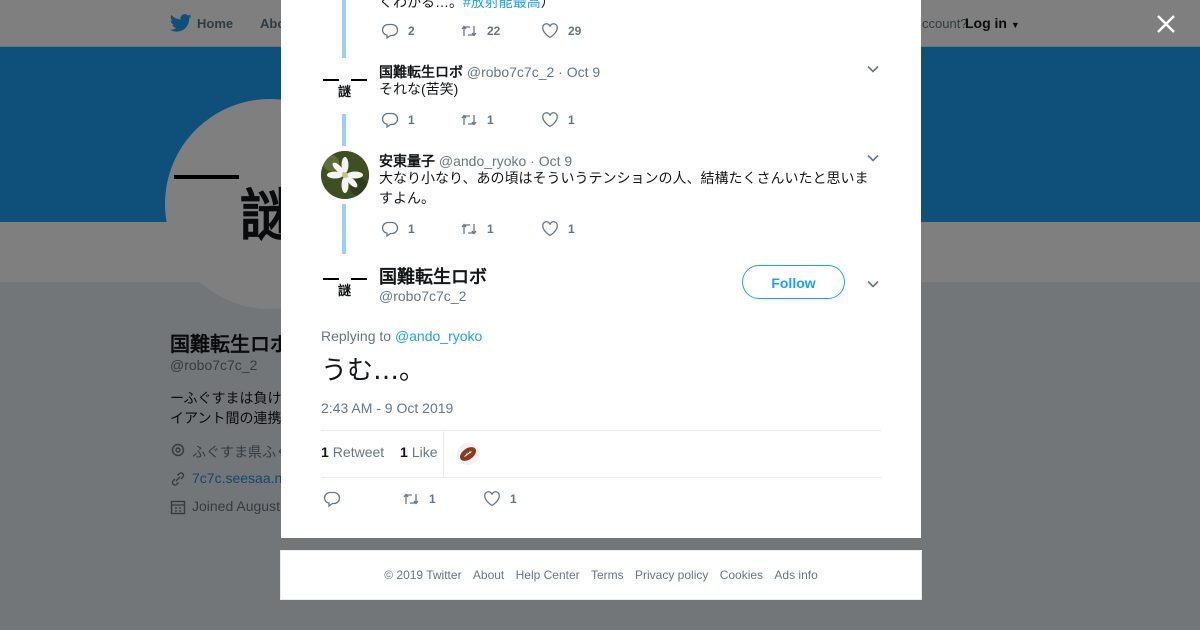 This screenshot has height=630, width=1200. I want to click on footer-copyright: © 2019 Twitter, so click(423, 575).